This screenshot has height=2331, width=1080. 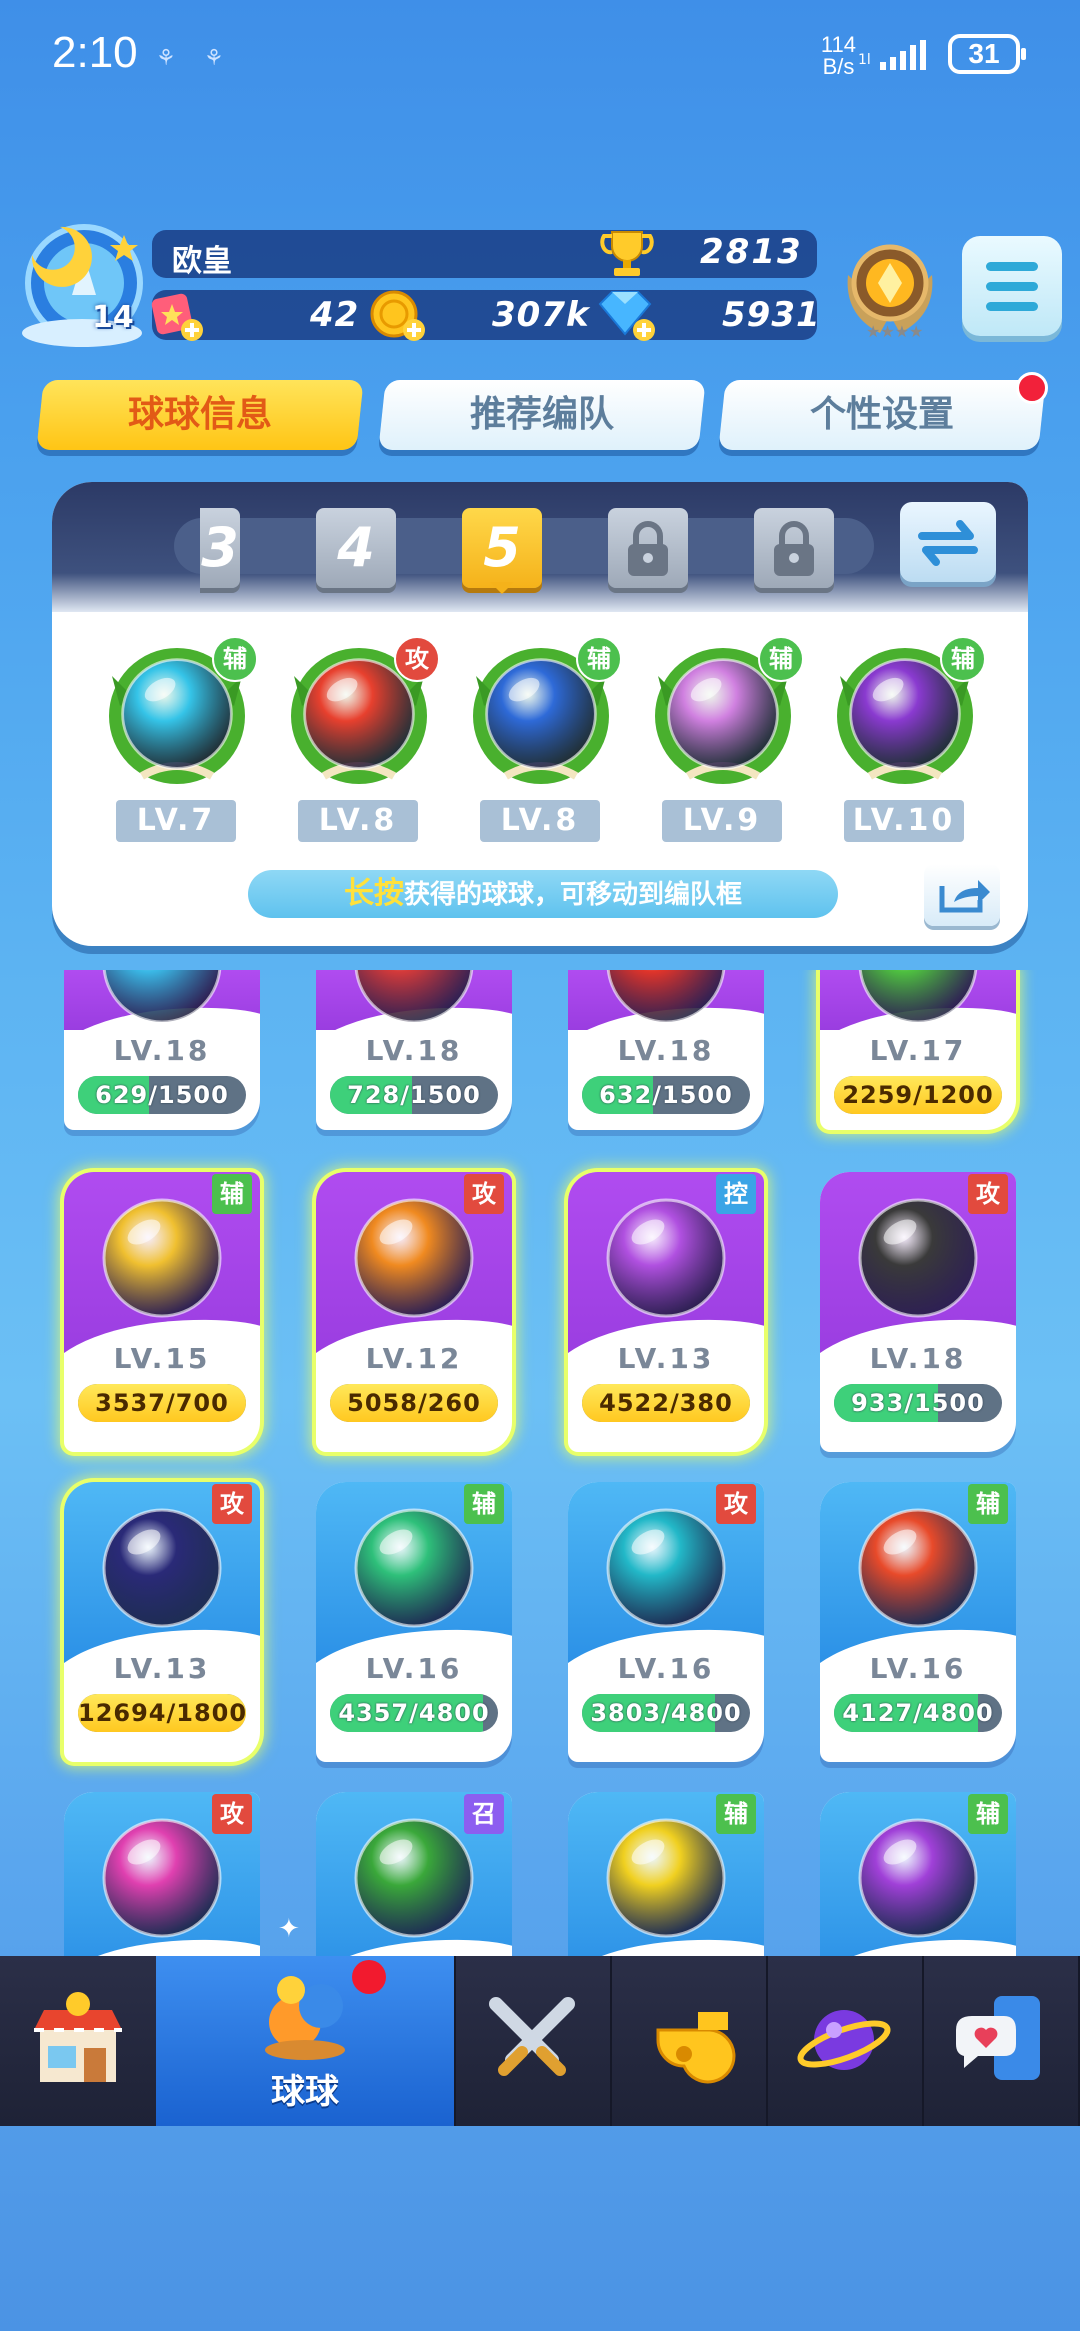 I want to click on bottom-nav: 球球, so click(x=540, y=2041).